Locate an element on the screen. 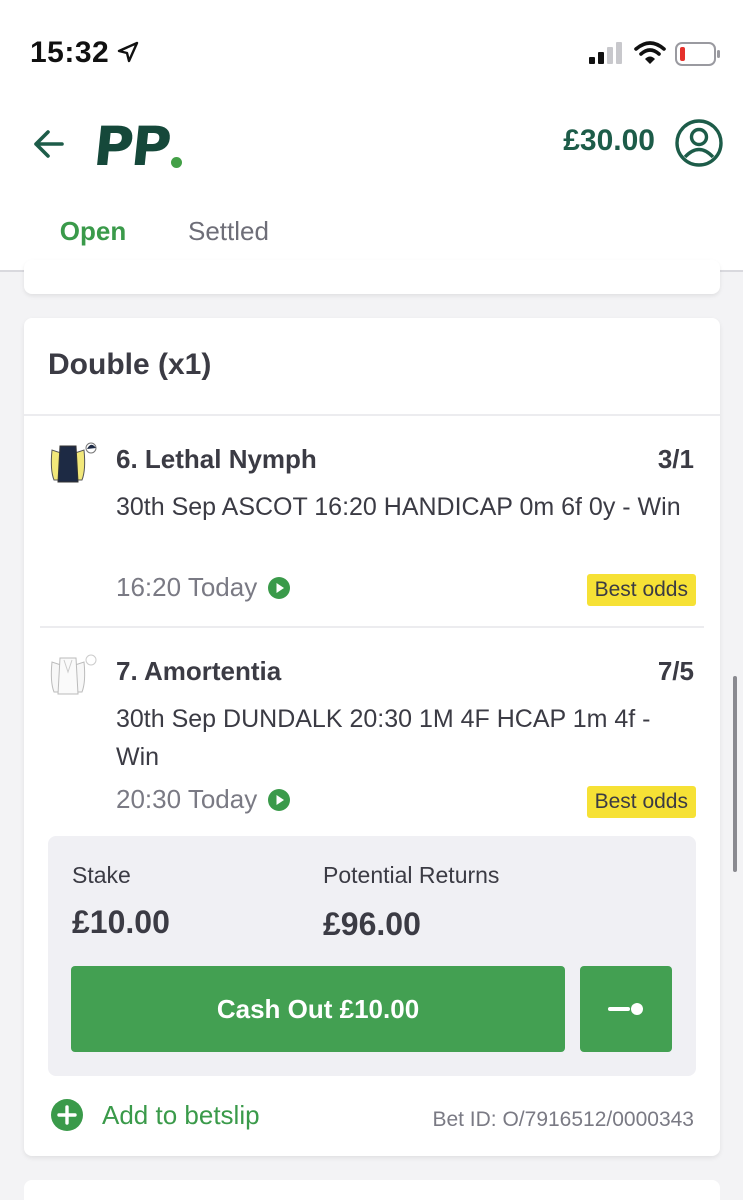 This screenshot has width=743, height=1200. cash-out-button: Cash Out £10.00 is located at coordinates (318, 1009).